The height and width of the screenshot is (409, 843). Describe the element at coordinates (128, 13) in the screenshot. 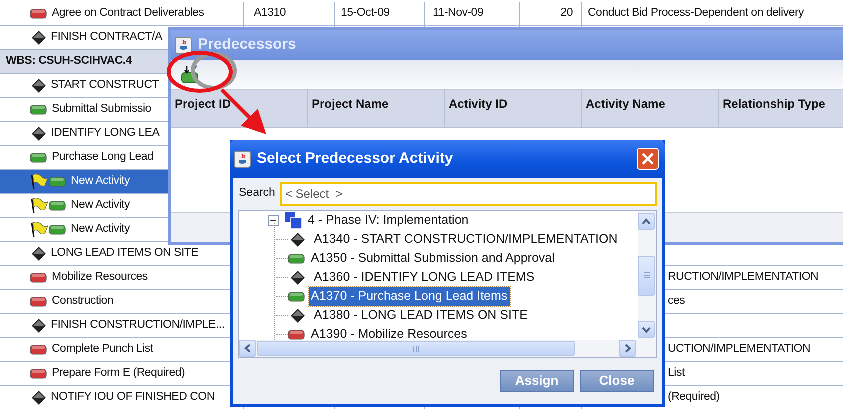

I see `activity-name: Agree on Contract Deliverables` at that location.